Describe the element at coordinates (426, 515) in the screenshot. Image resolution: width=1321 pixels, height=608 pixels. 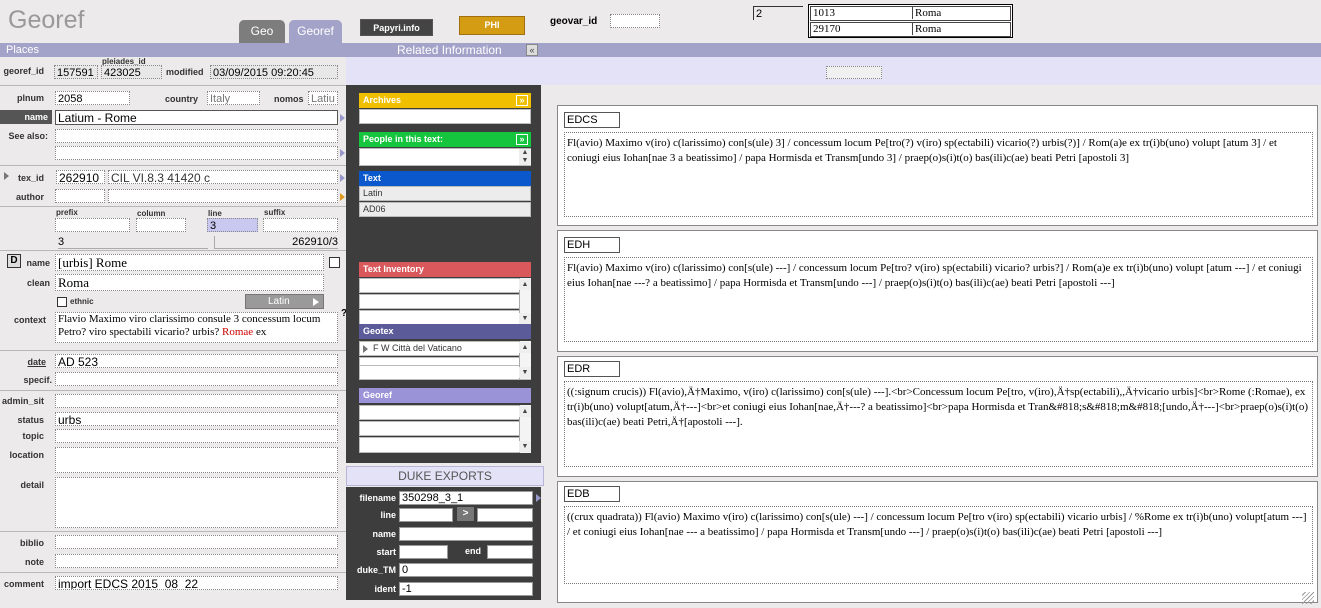
I see `duke-line-field` at that location.